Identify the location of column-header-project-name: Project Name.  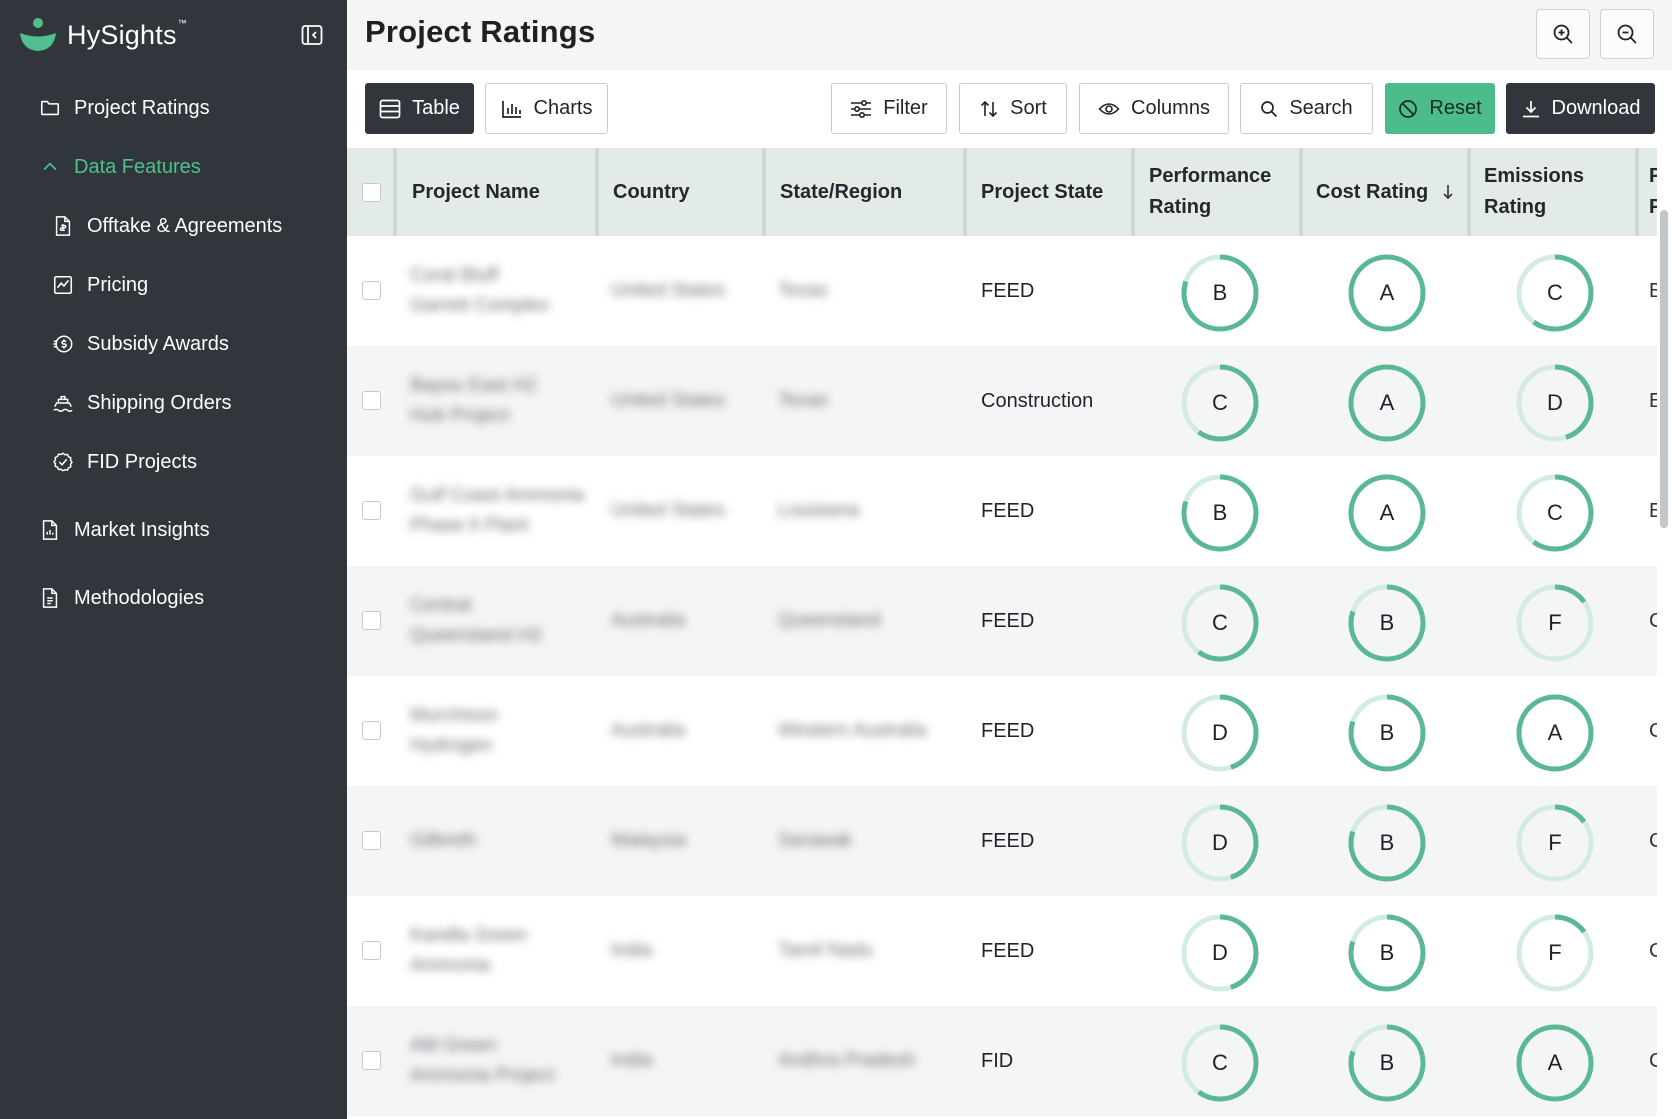
(476, 192).